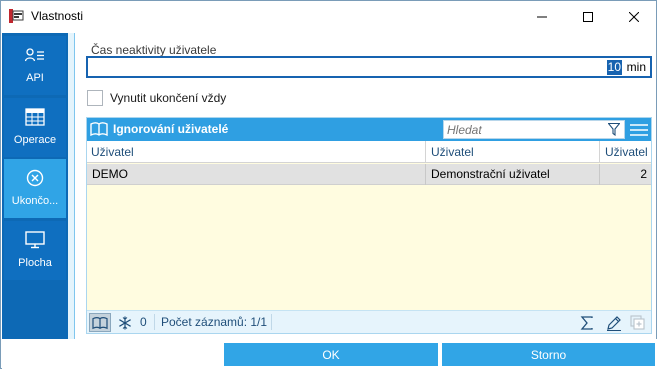 Image resolution: width=657 pixels, height=369 pixels. What do you see at coordinates (154, 50) in the screenshot?
I see `inactivity-label: Čas neaktivity uživatele` at bounding box center [154, 50].